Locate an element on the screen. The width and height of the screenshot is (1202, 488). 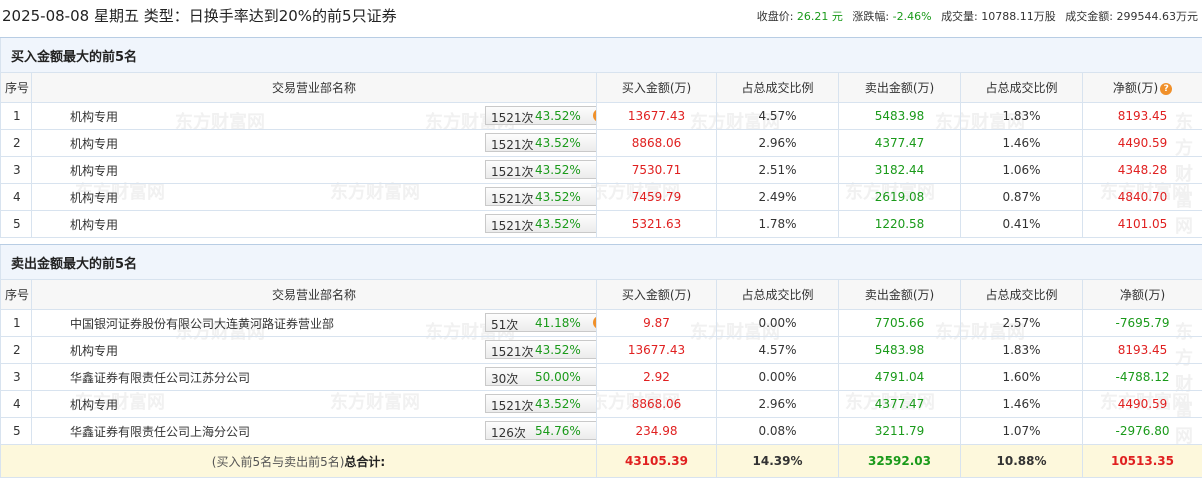
total-net: 10513.35 is located at coordinates (1142, 461).